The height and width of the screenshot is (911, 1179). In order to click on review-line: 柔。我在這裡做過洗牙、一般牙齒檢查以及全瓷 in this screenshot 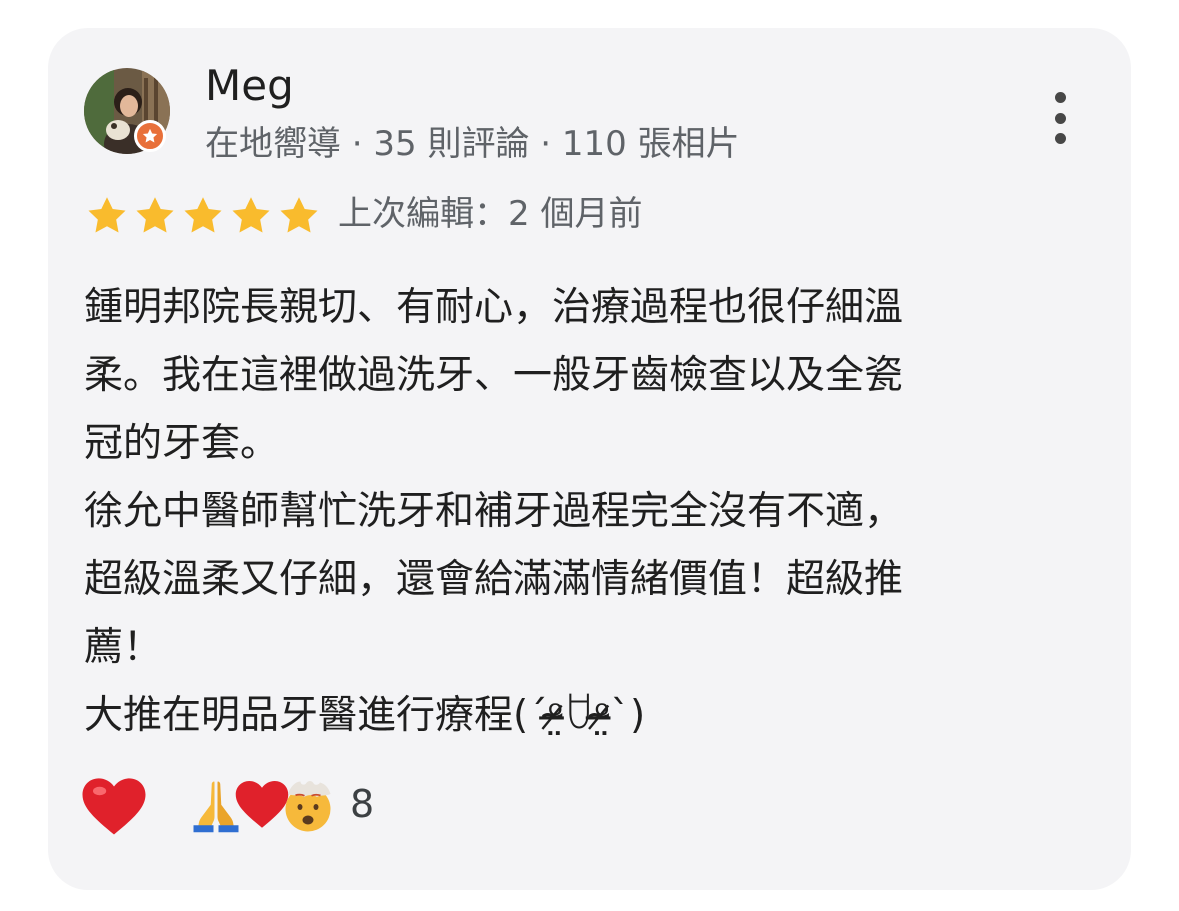, I will do `click(494, 375)`.